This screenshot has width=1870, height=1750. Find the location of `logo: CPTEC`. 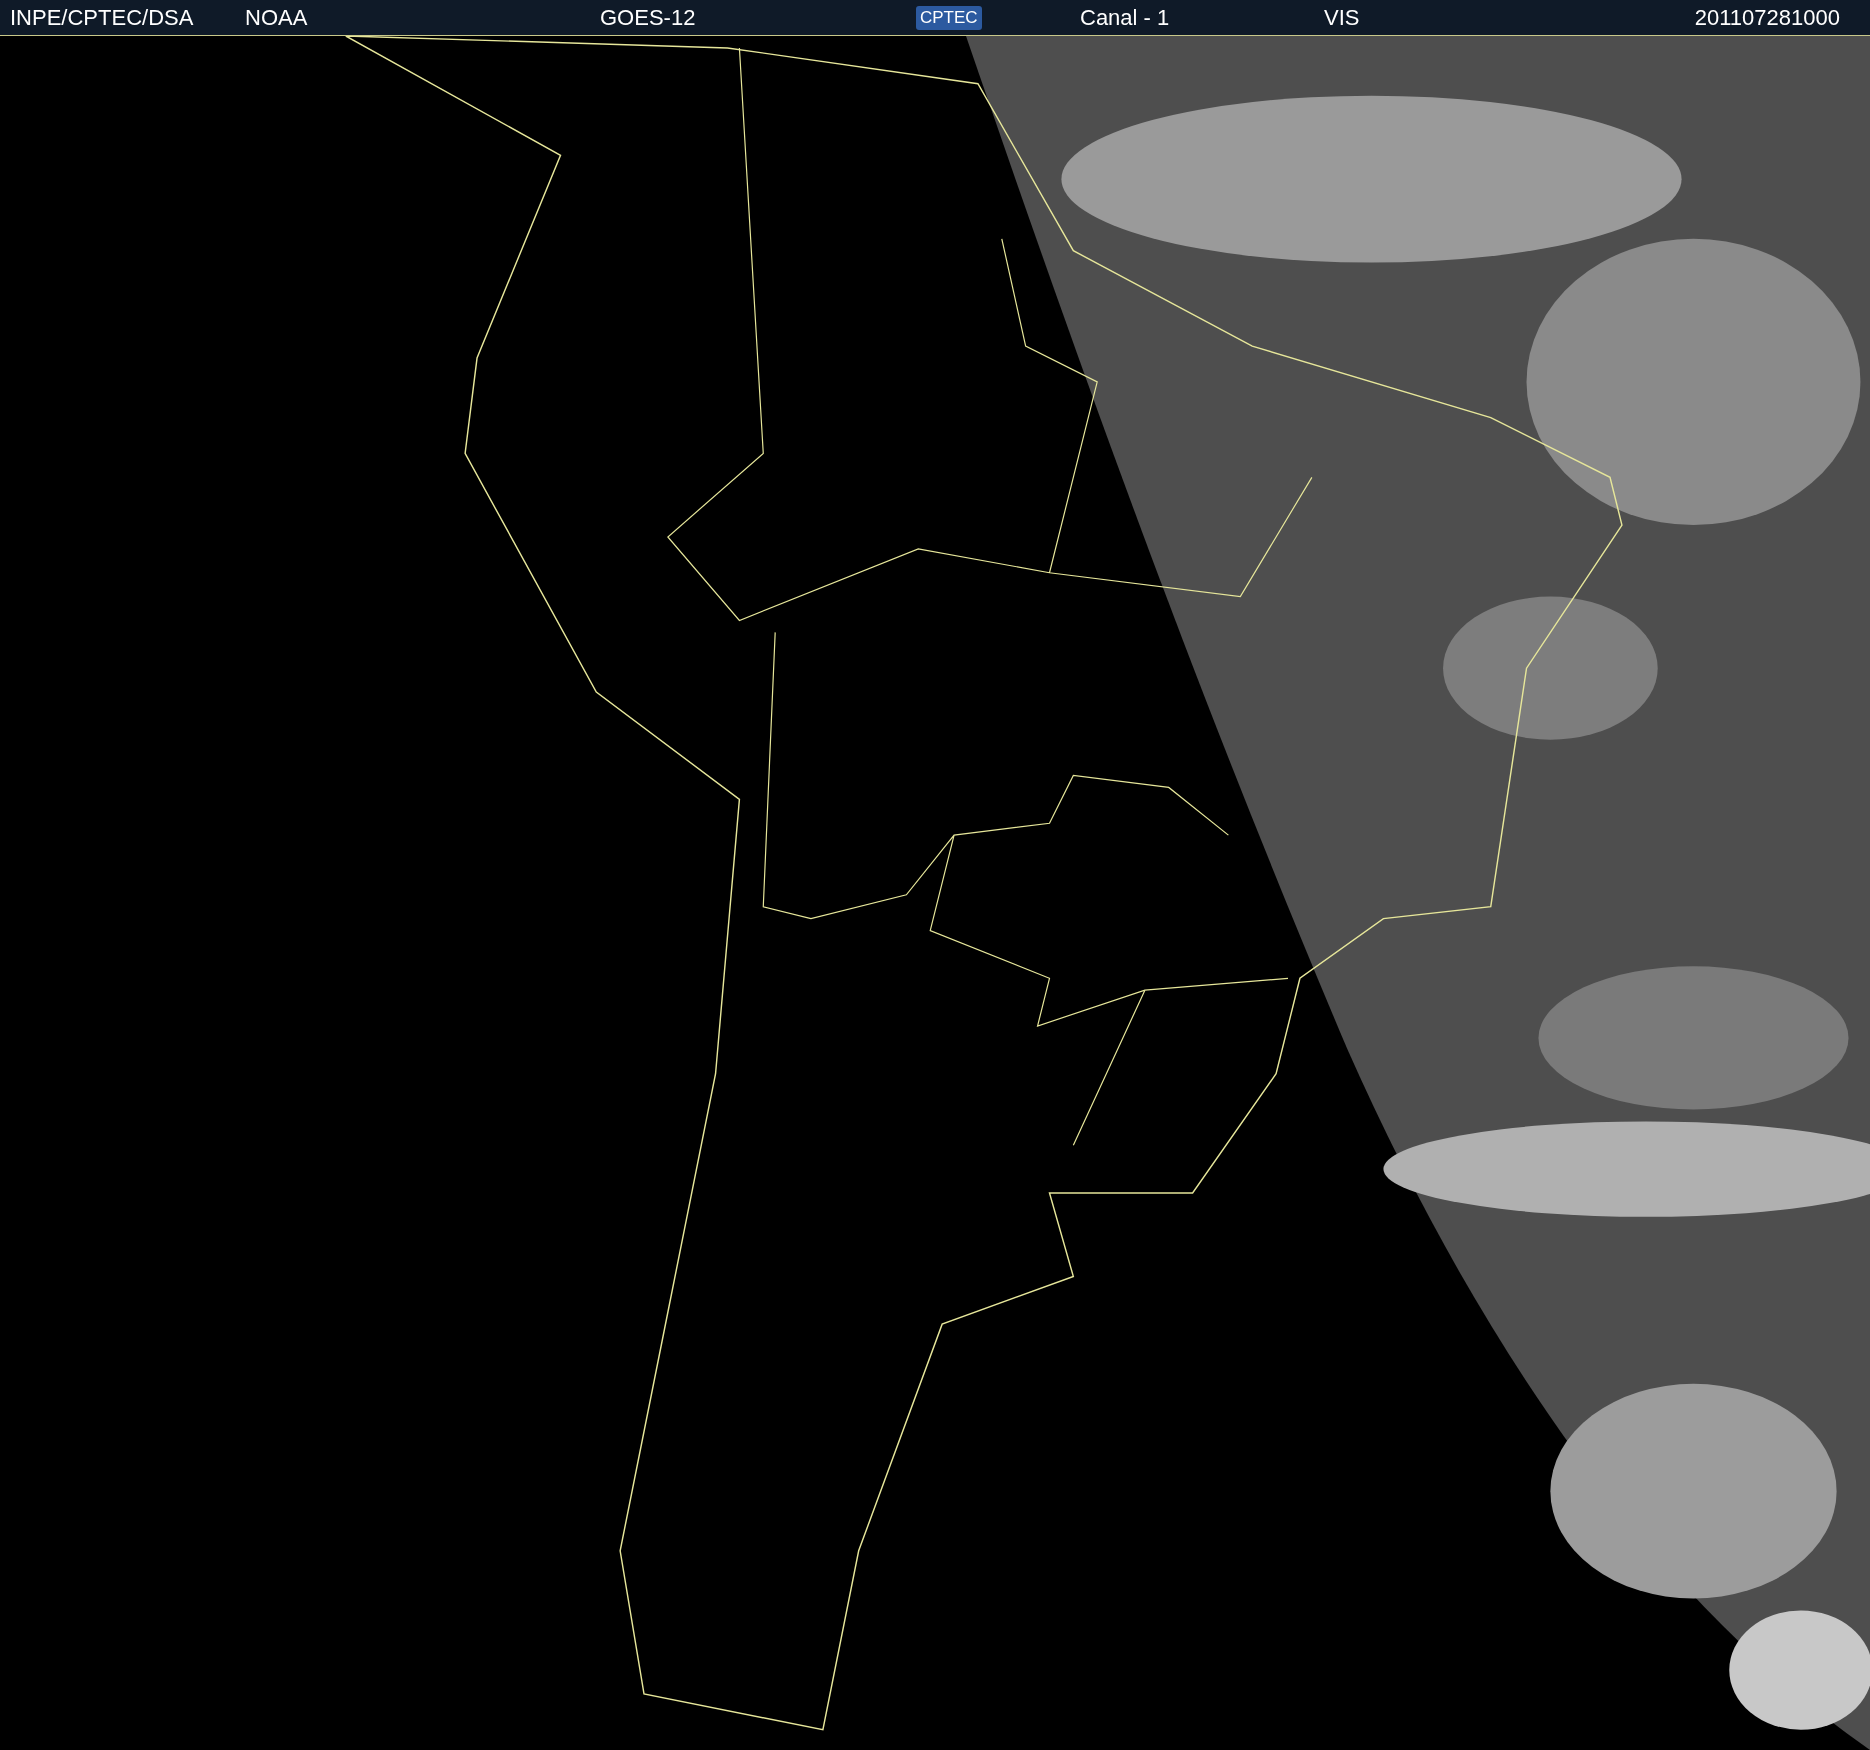

logo: CPTEC is located at coordinates (949, 17).